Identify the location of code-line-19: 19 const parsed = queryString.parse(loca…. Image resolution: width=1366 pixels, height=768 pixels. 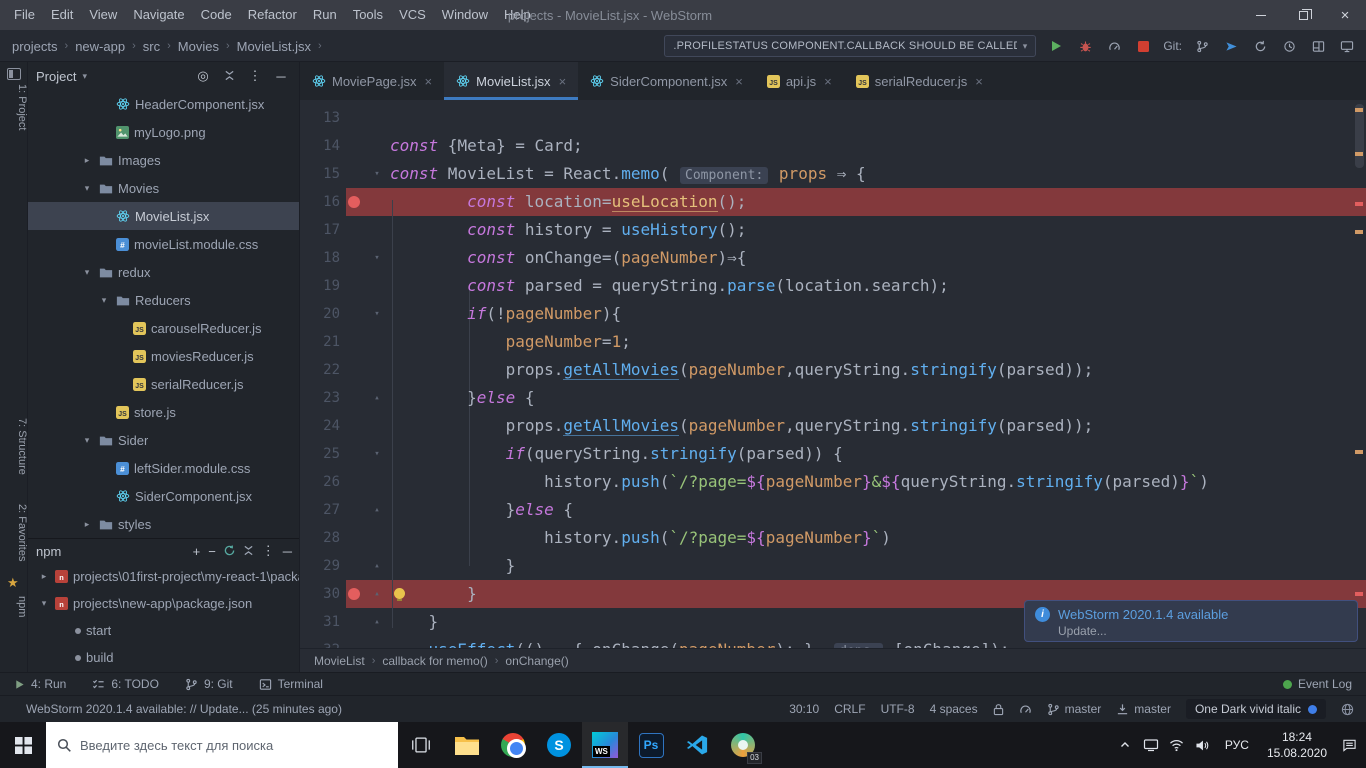
(833, 286).